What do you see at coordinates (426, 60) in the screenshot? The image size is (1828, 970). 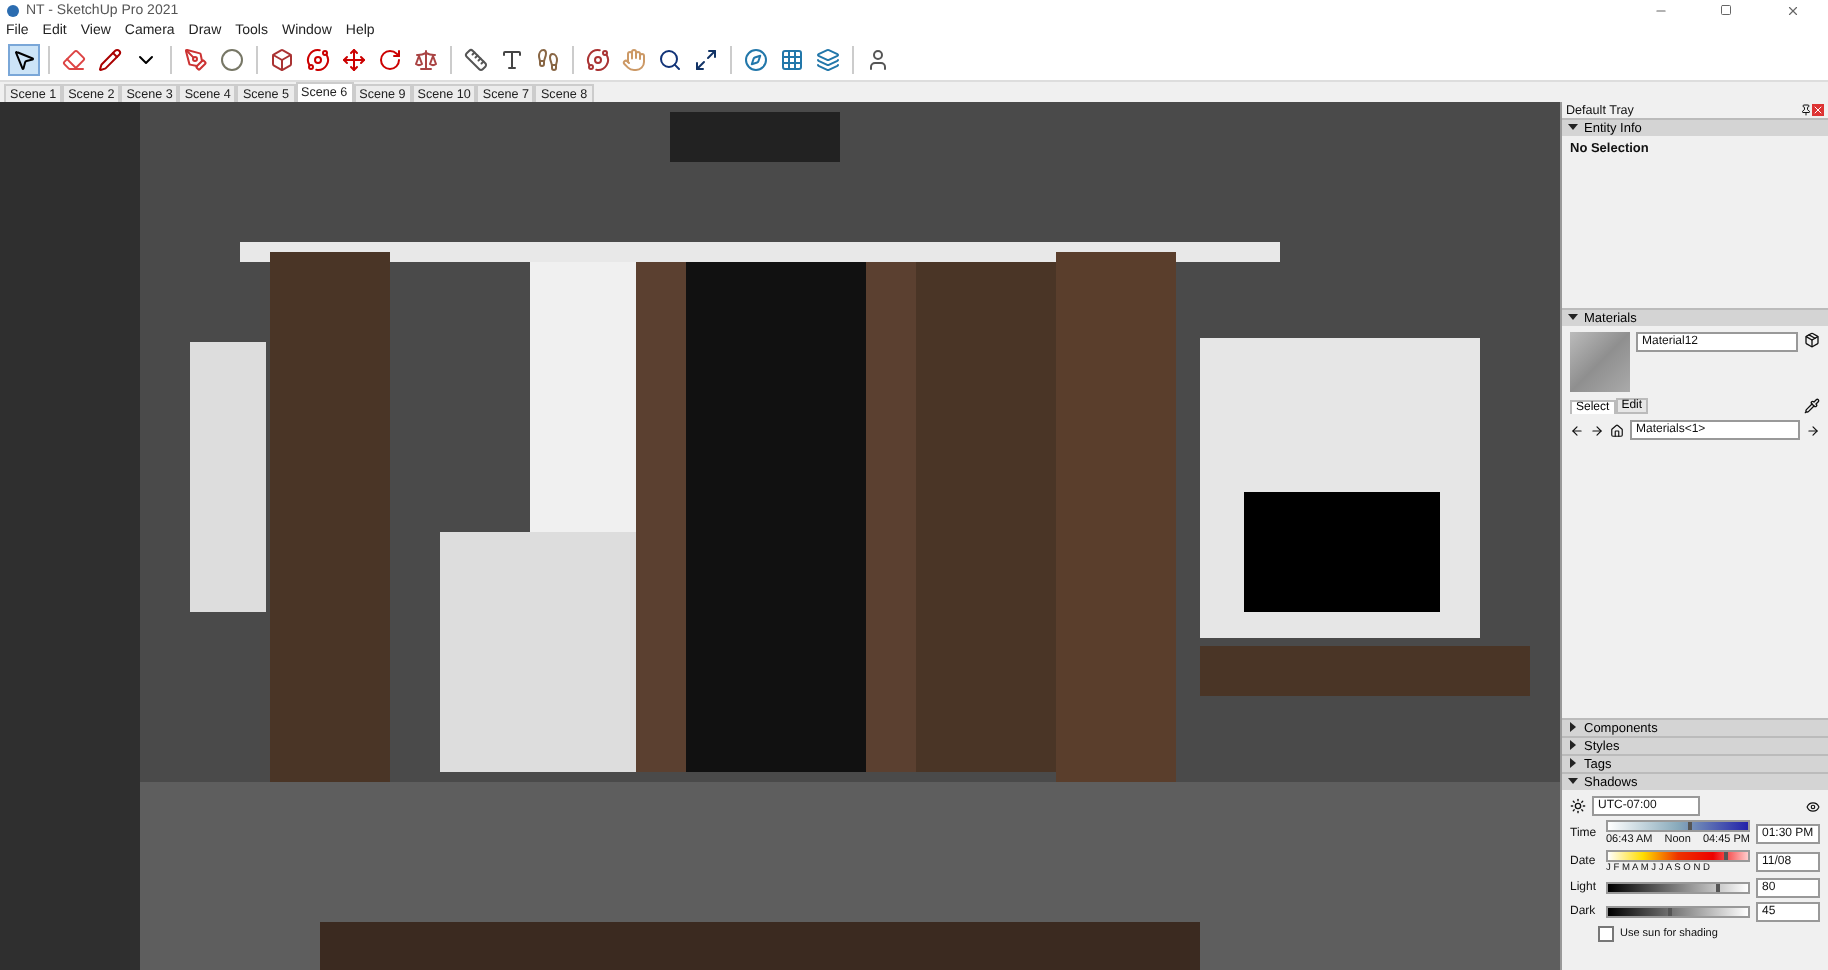 I see `scale-icon` at bounding box center [426, 60].